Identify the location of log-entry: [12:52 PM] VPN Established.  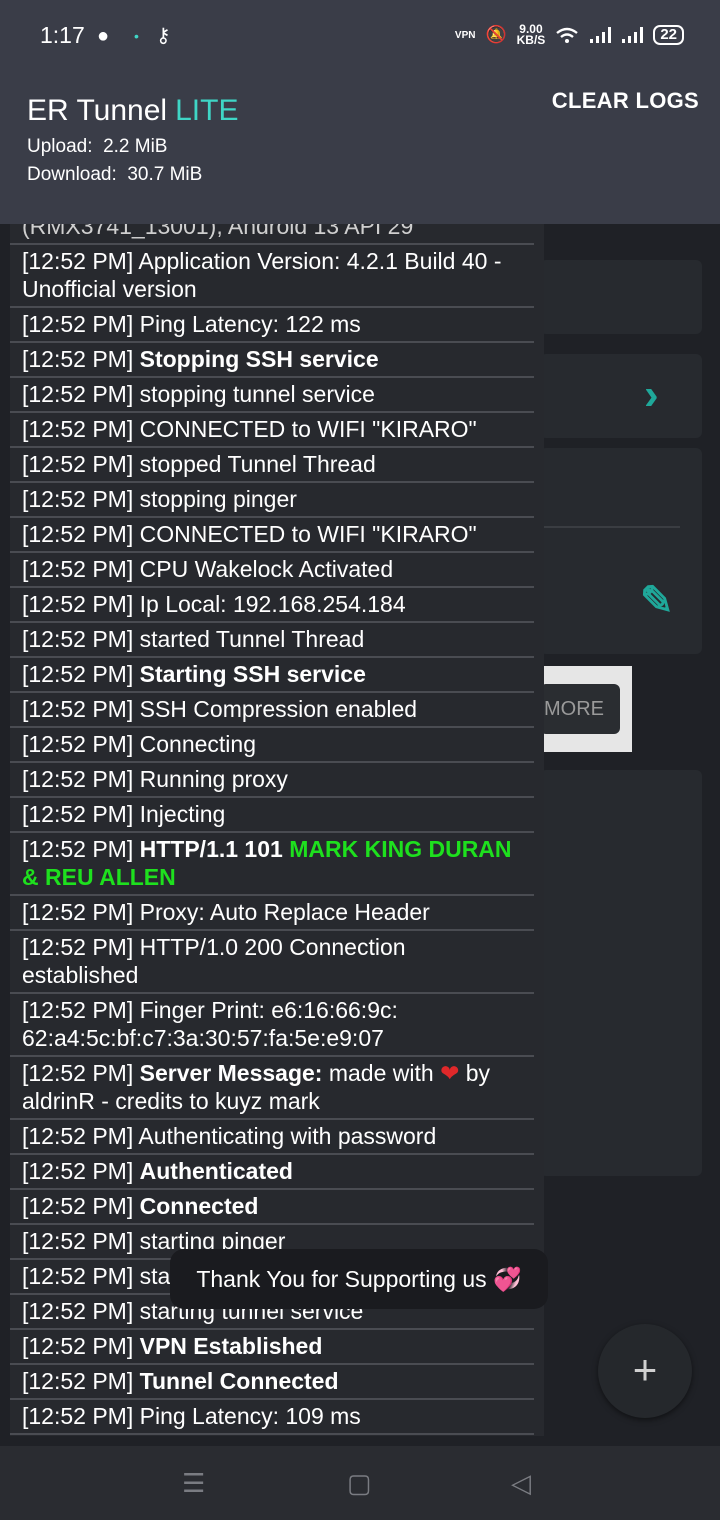
(272, 1347).